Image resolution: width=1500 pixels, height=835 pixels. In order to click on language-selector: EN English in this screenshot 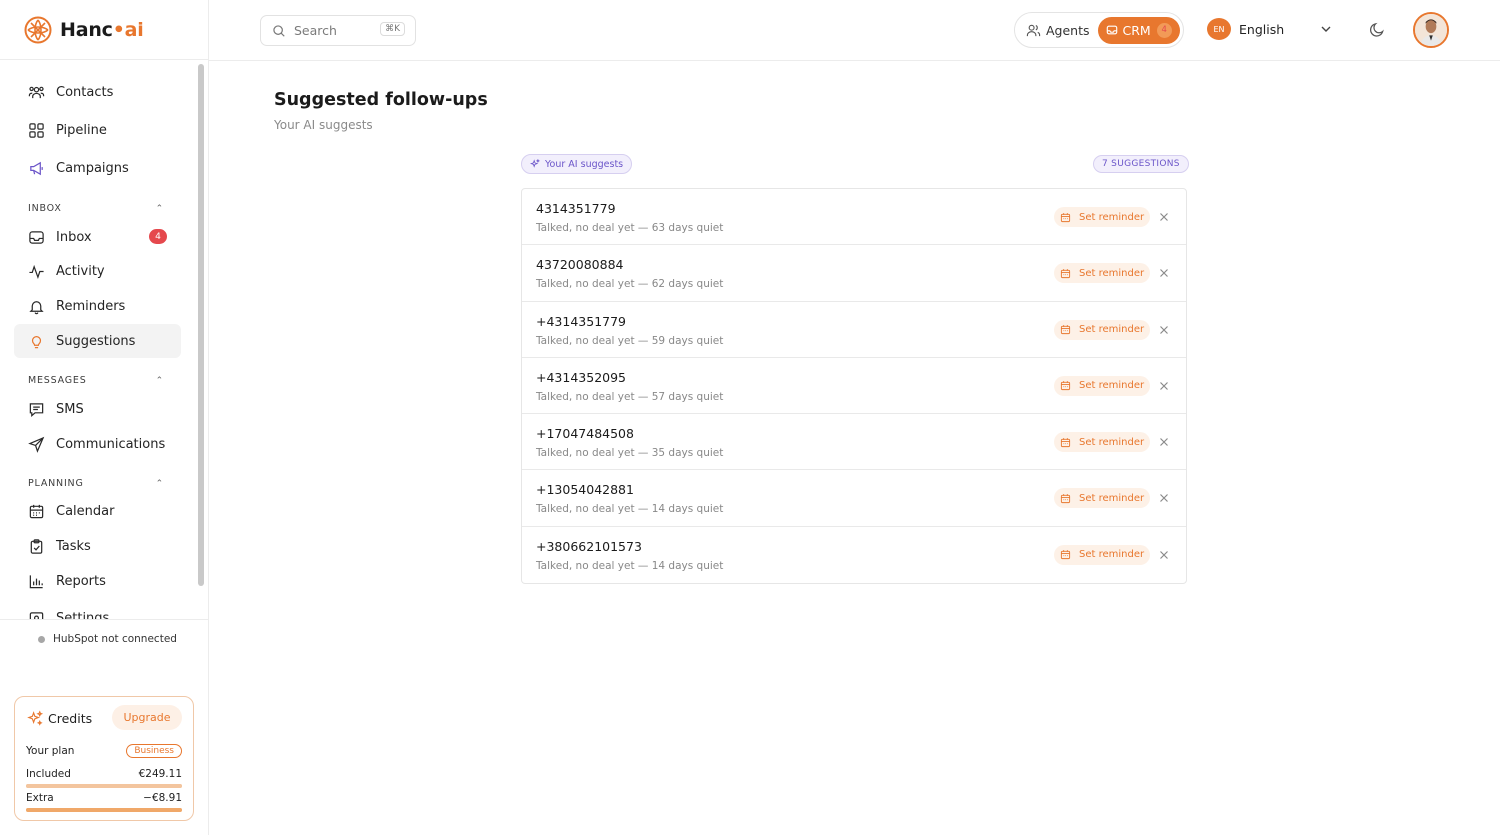, I will do `click(1245, 29)`.